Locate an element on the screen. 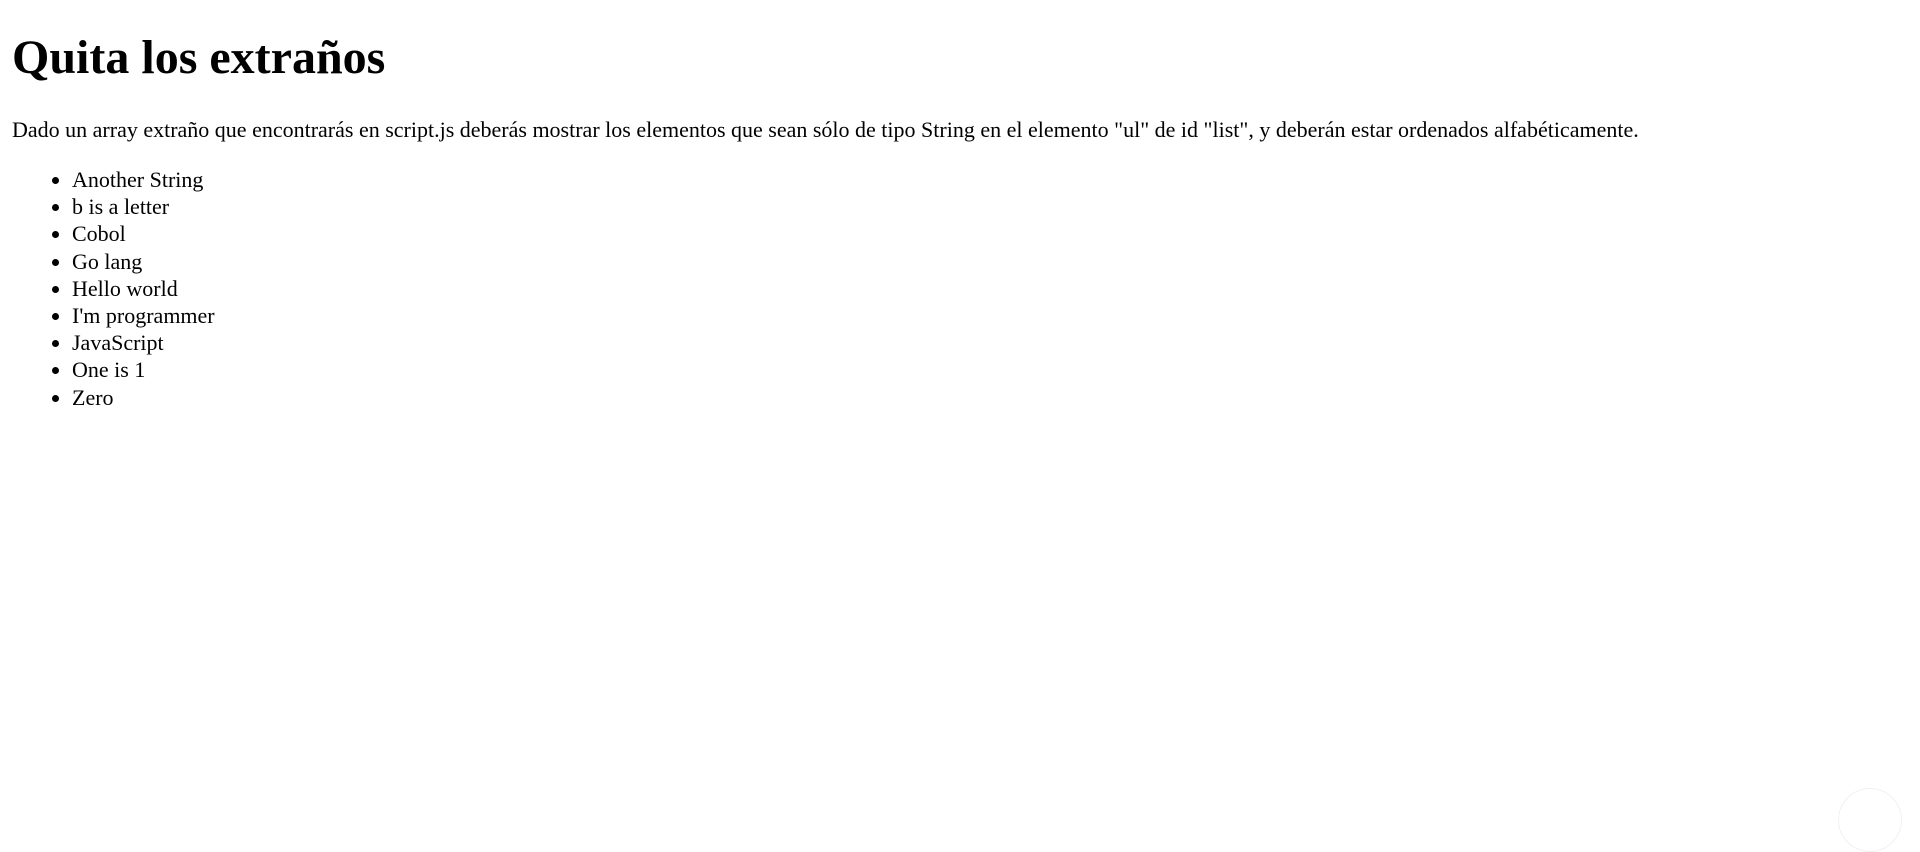  list-item: One is 1 is located at coordinates (143, 369).